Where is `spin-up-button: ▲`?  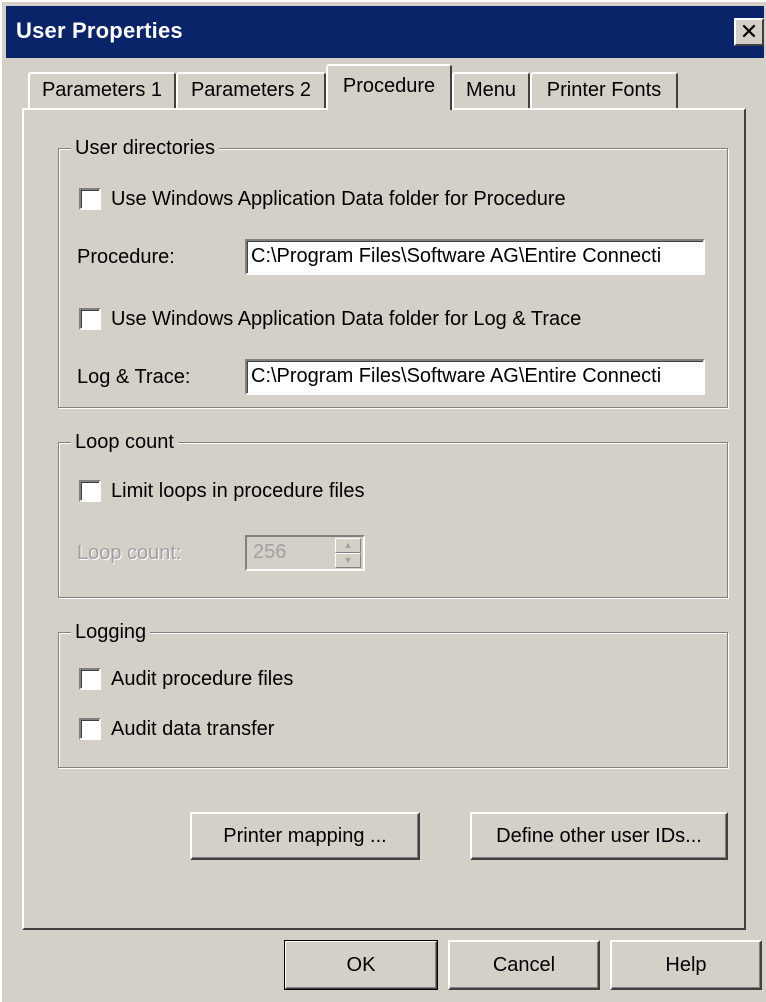
spin-up-button: ▲ is located at coordinates (348, 545).